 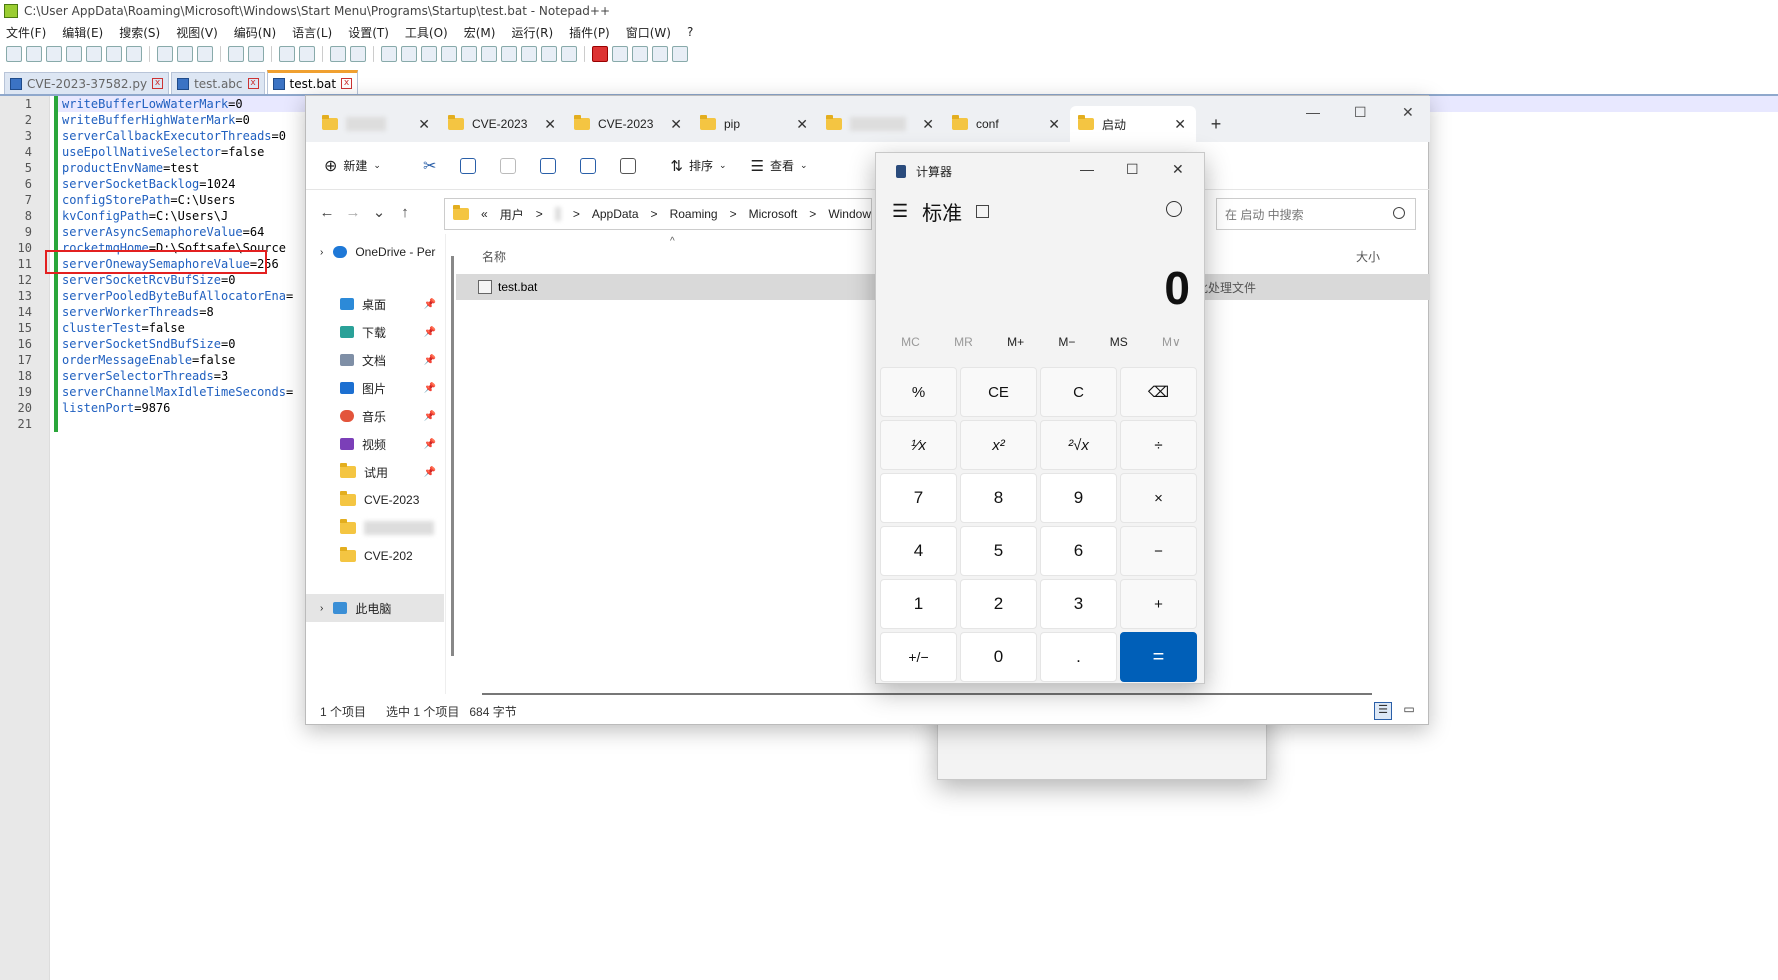 What do you see at coordinates (375, 252) in the screenshot?
I see `sidebar-item-onedrive: › OneDrive - Per` at bounding box center [375, 252].